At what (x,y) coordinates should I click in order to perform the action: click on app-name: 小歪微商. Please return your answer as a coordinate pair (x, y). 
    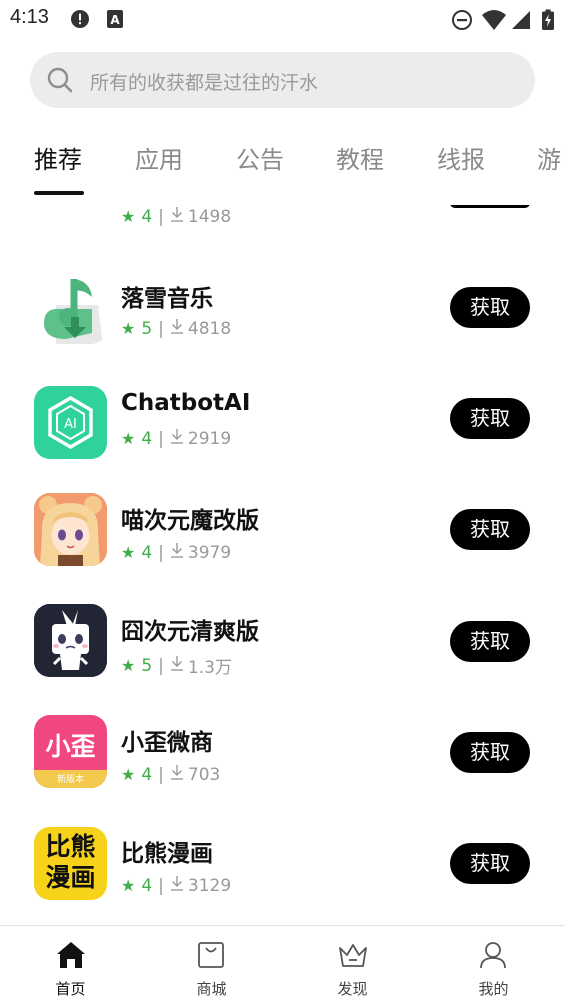
    Looking at the image, I should click on (167, 743).